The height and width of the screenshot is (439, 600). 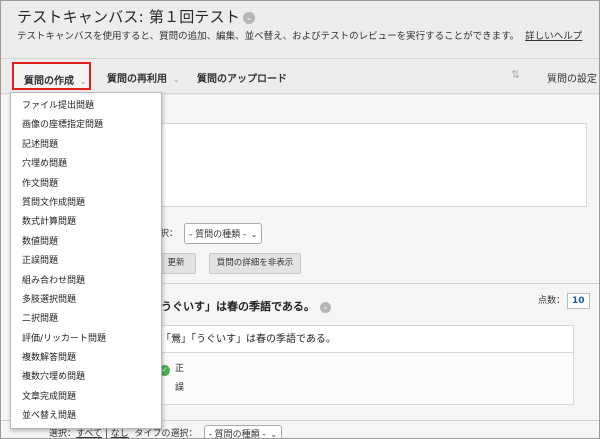 What do you see at coordinates (86, 242) in the screenshot?
I see `menu-item-calculated-numeric: 数値問題` at bounding box center [86, 242].